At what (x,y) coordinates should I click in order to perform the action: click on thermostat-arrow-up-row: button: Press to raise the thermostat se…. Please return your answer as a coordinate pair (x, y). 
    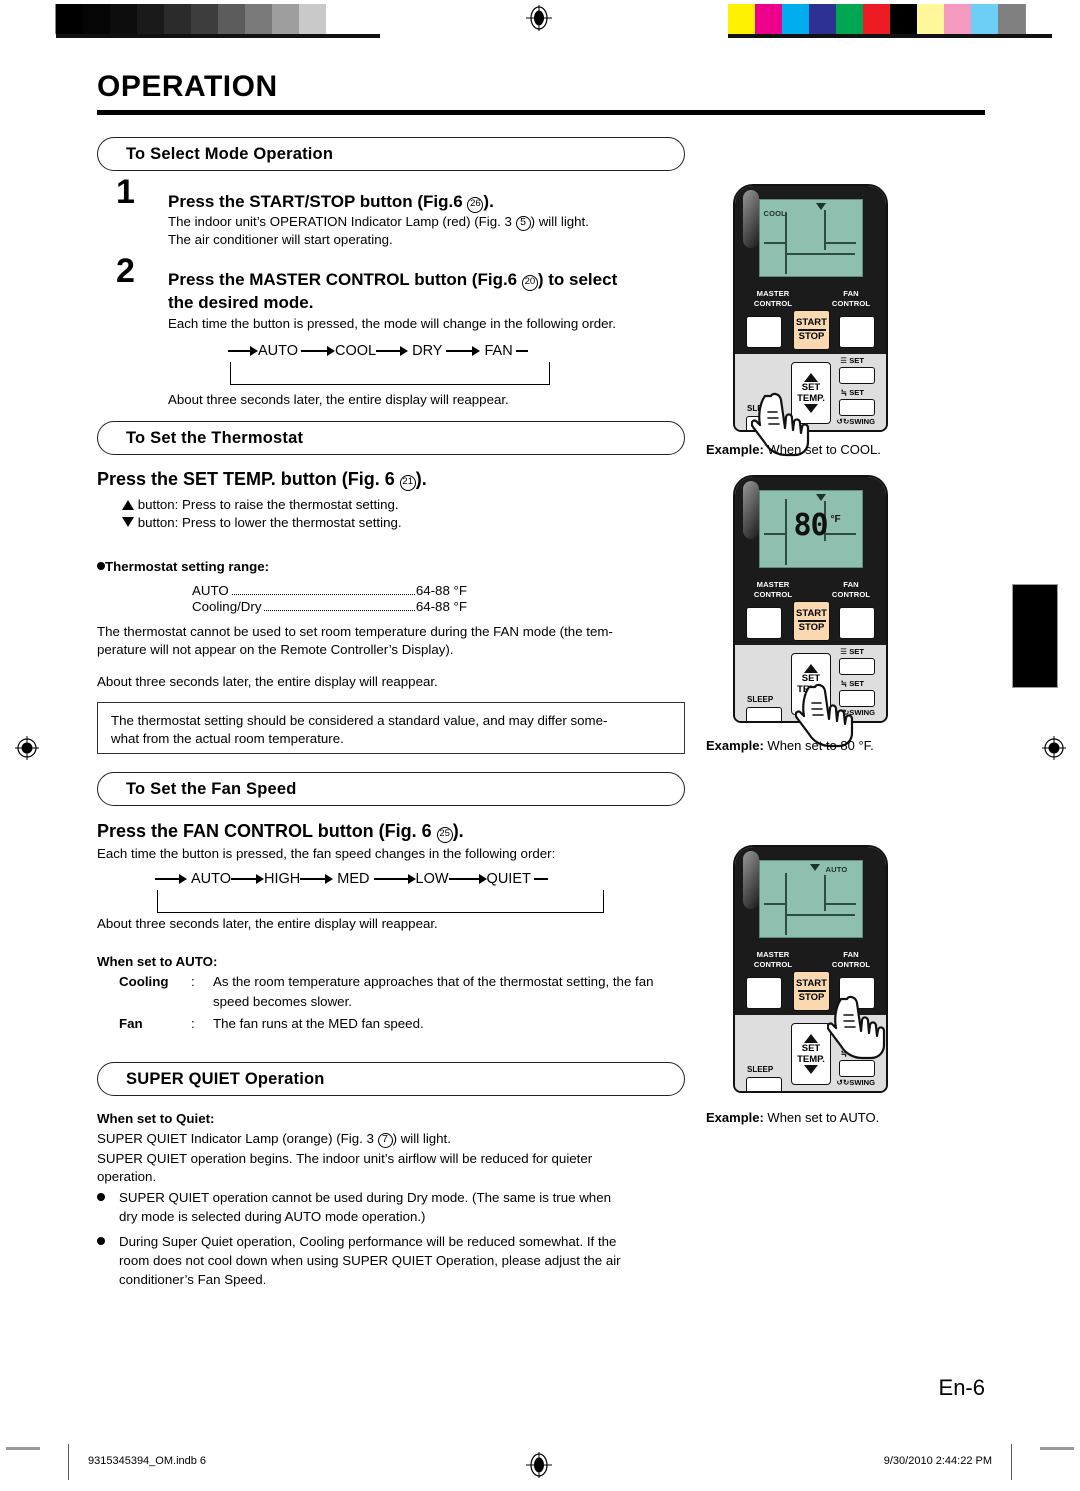
    Looking at the image, I should click on (397, 505).